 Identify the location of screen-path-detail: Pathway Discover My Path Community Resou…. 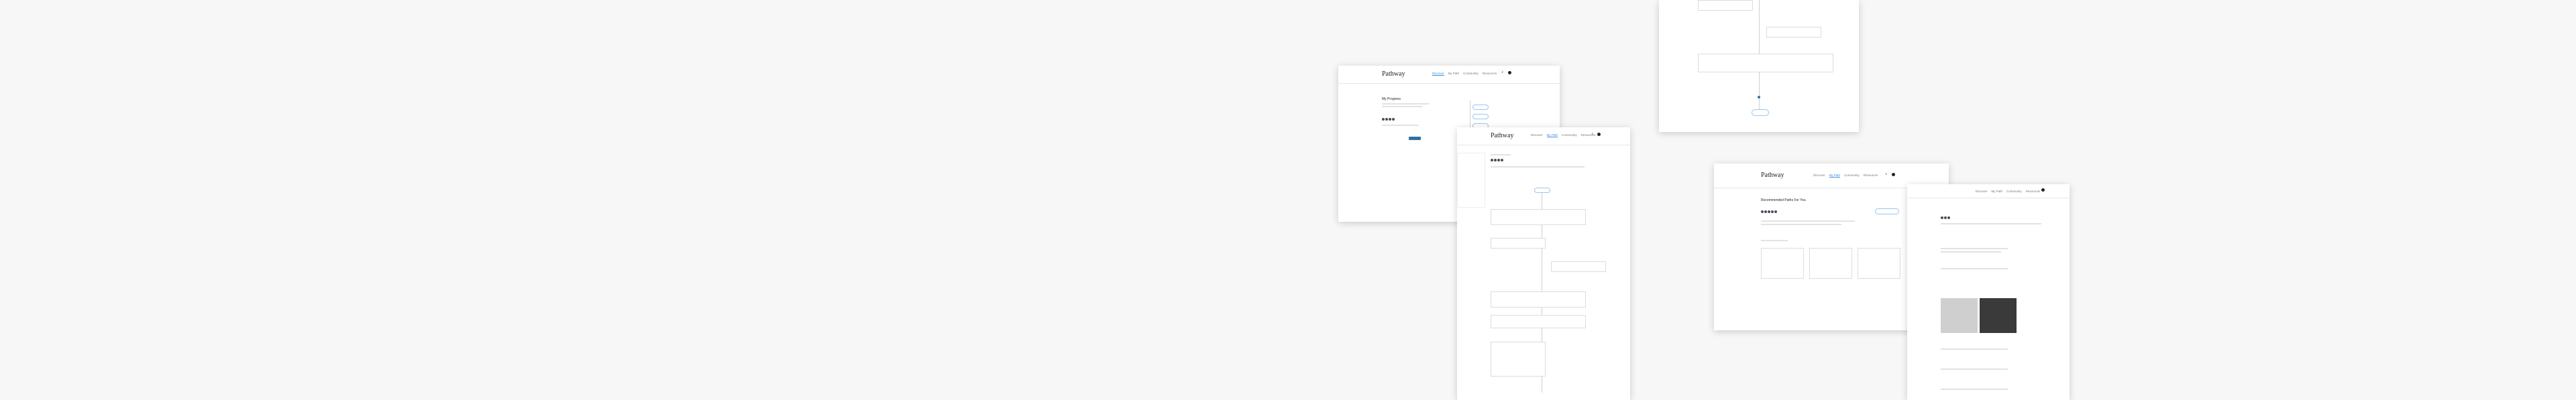
(1543, 263).